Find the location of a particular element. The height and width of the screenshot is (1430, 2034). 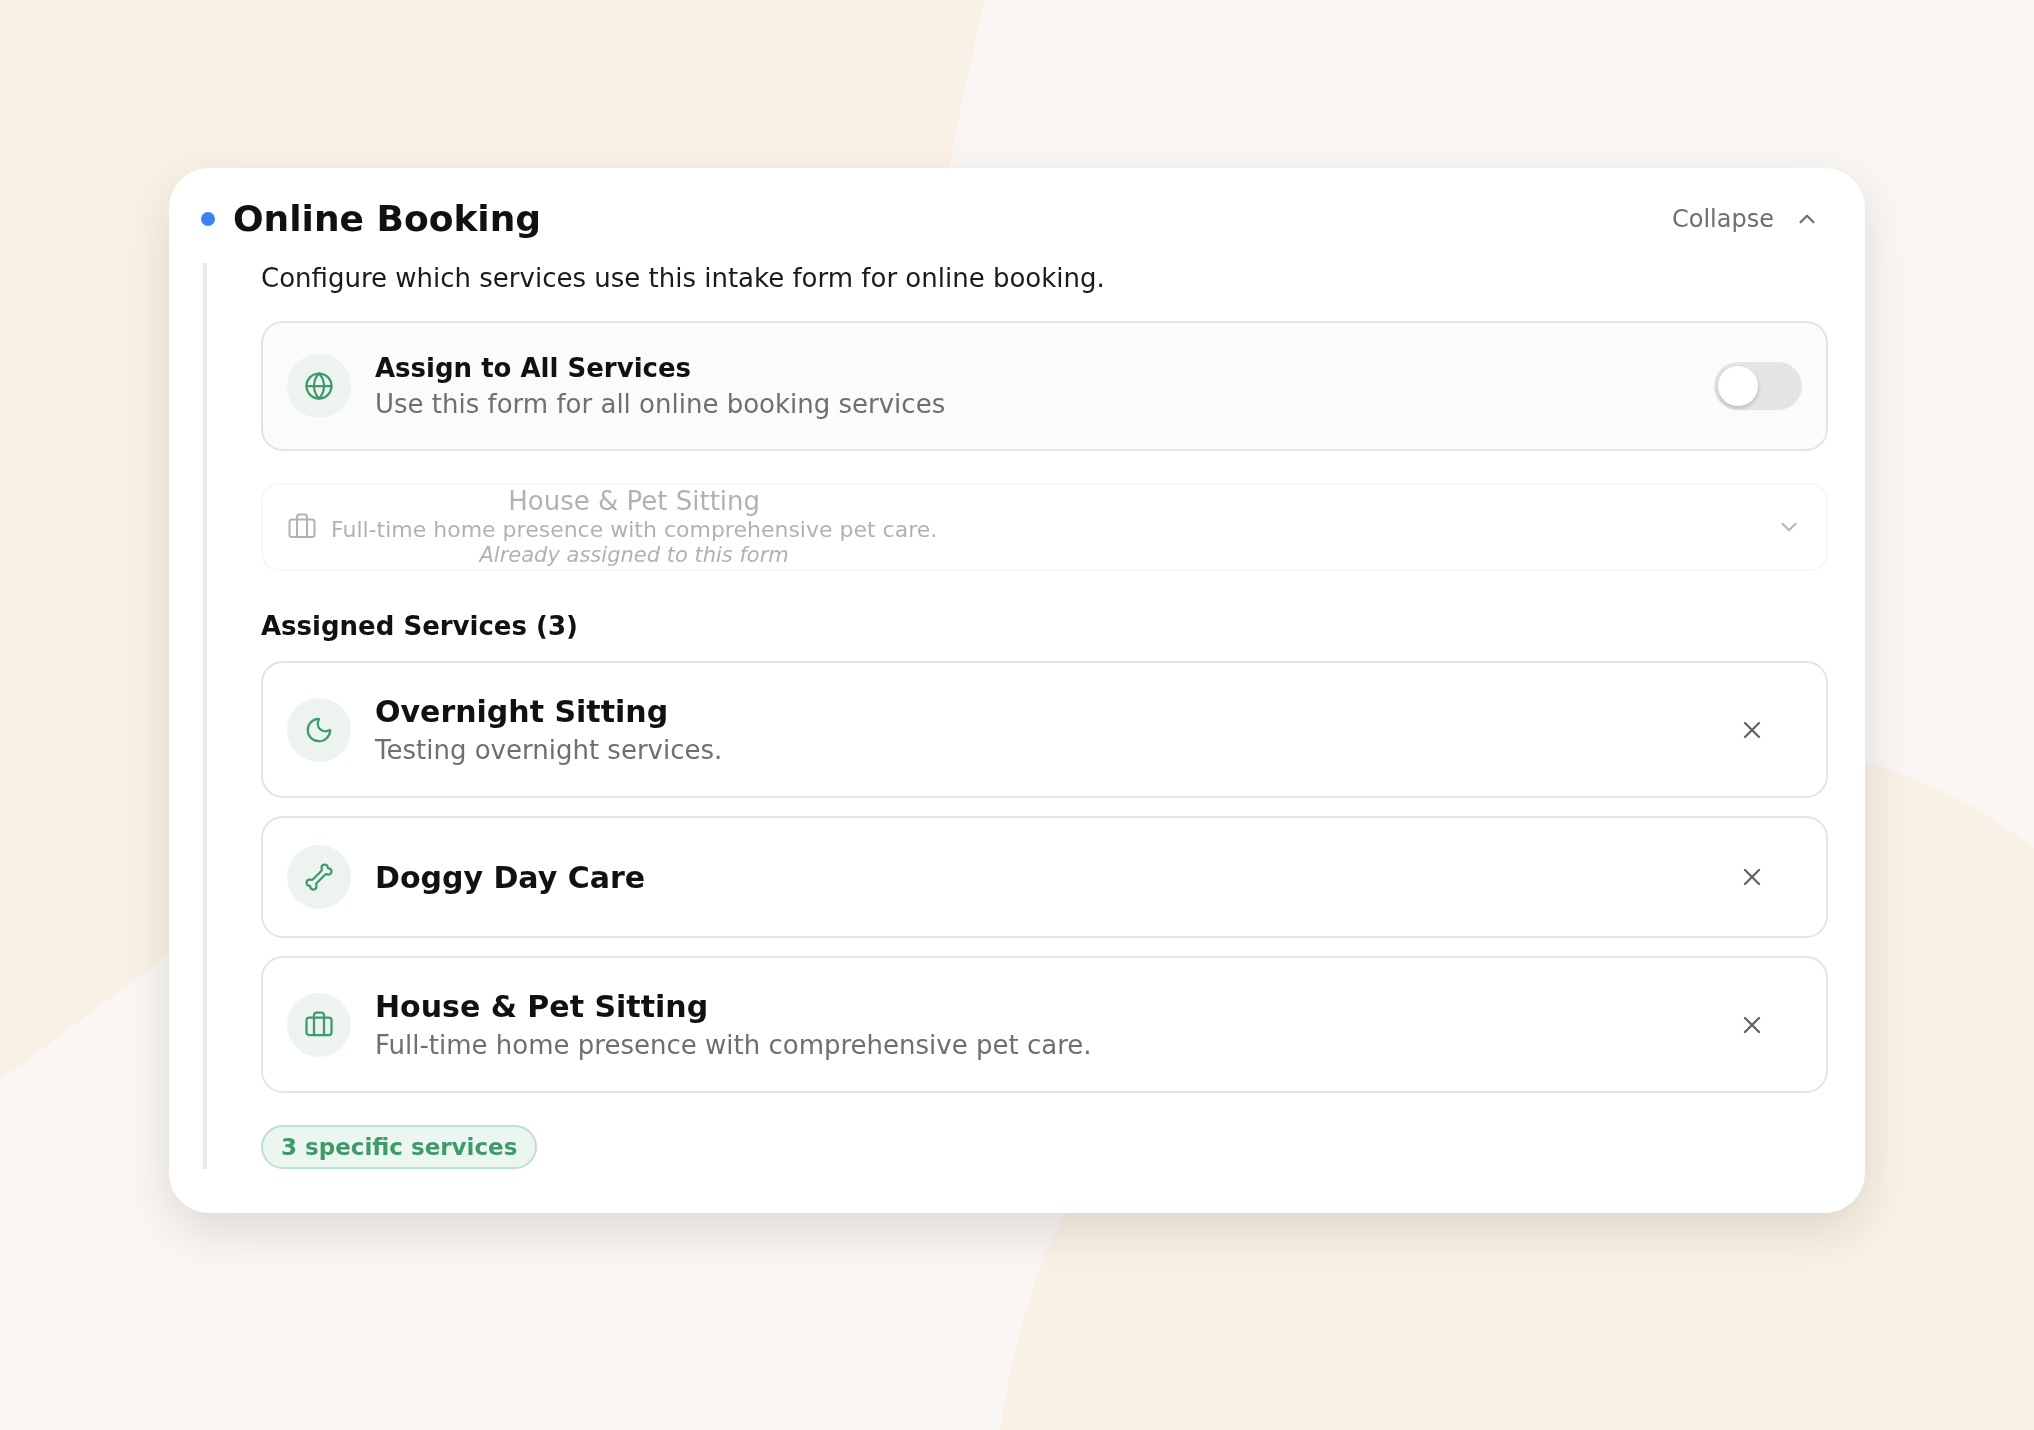

collapse-button: Collapse is located at coordinates (1746, 218).